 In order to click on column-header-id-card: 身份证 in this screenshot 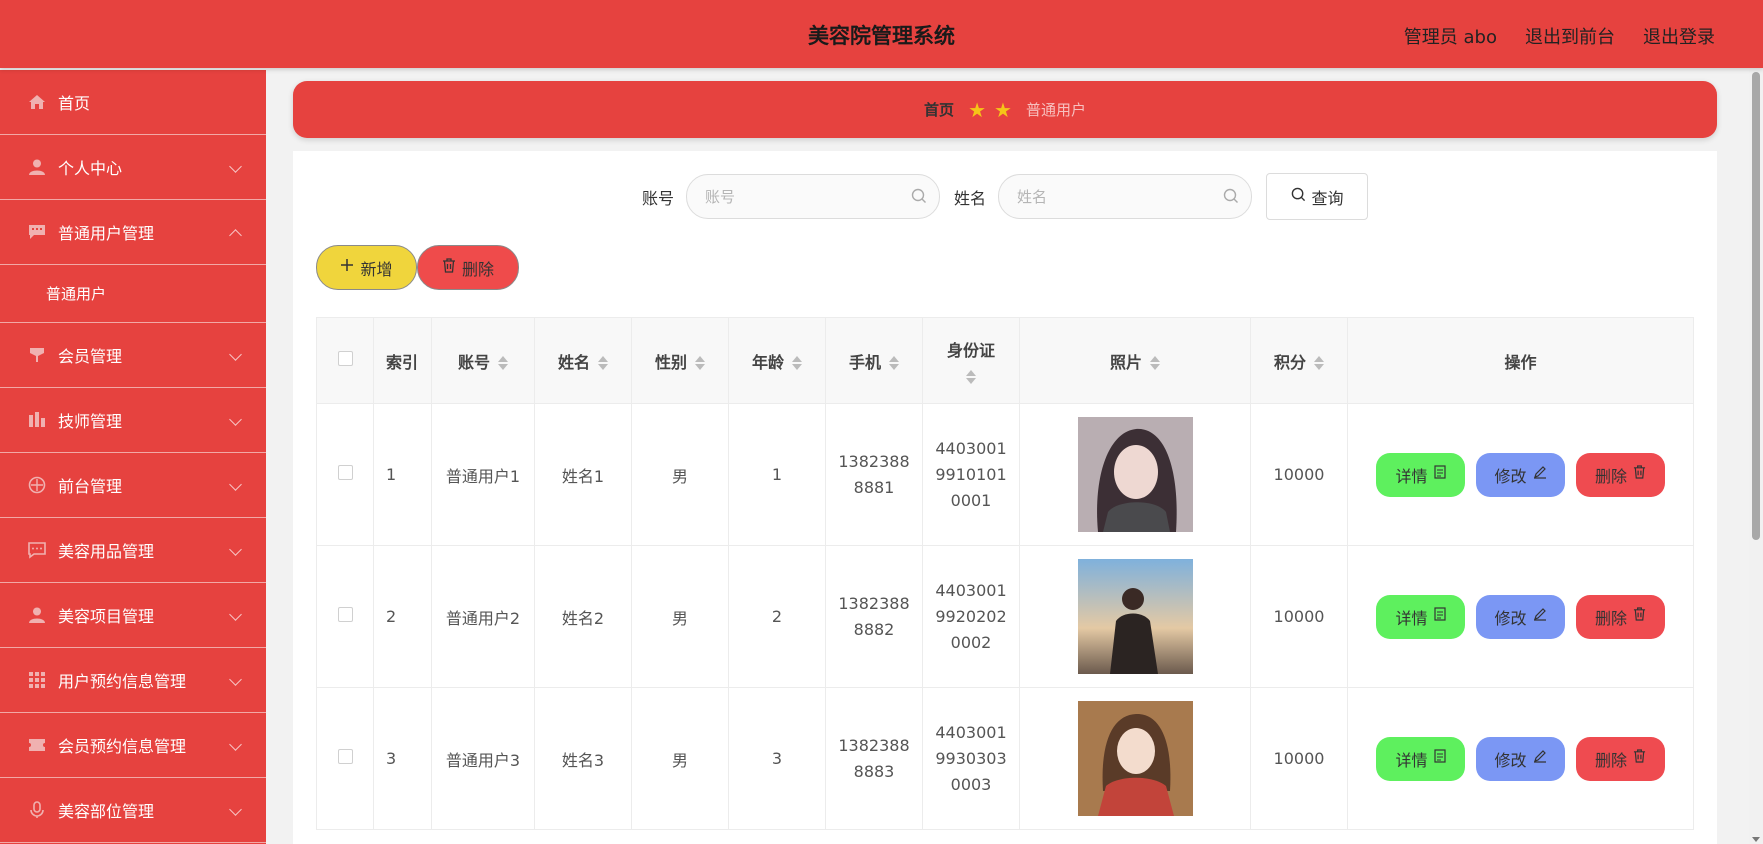, I will do `click(971, 360)`.